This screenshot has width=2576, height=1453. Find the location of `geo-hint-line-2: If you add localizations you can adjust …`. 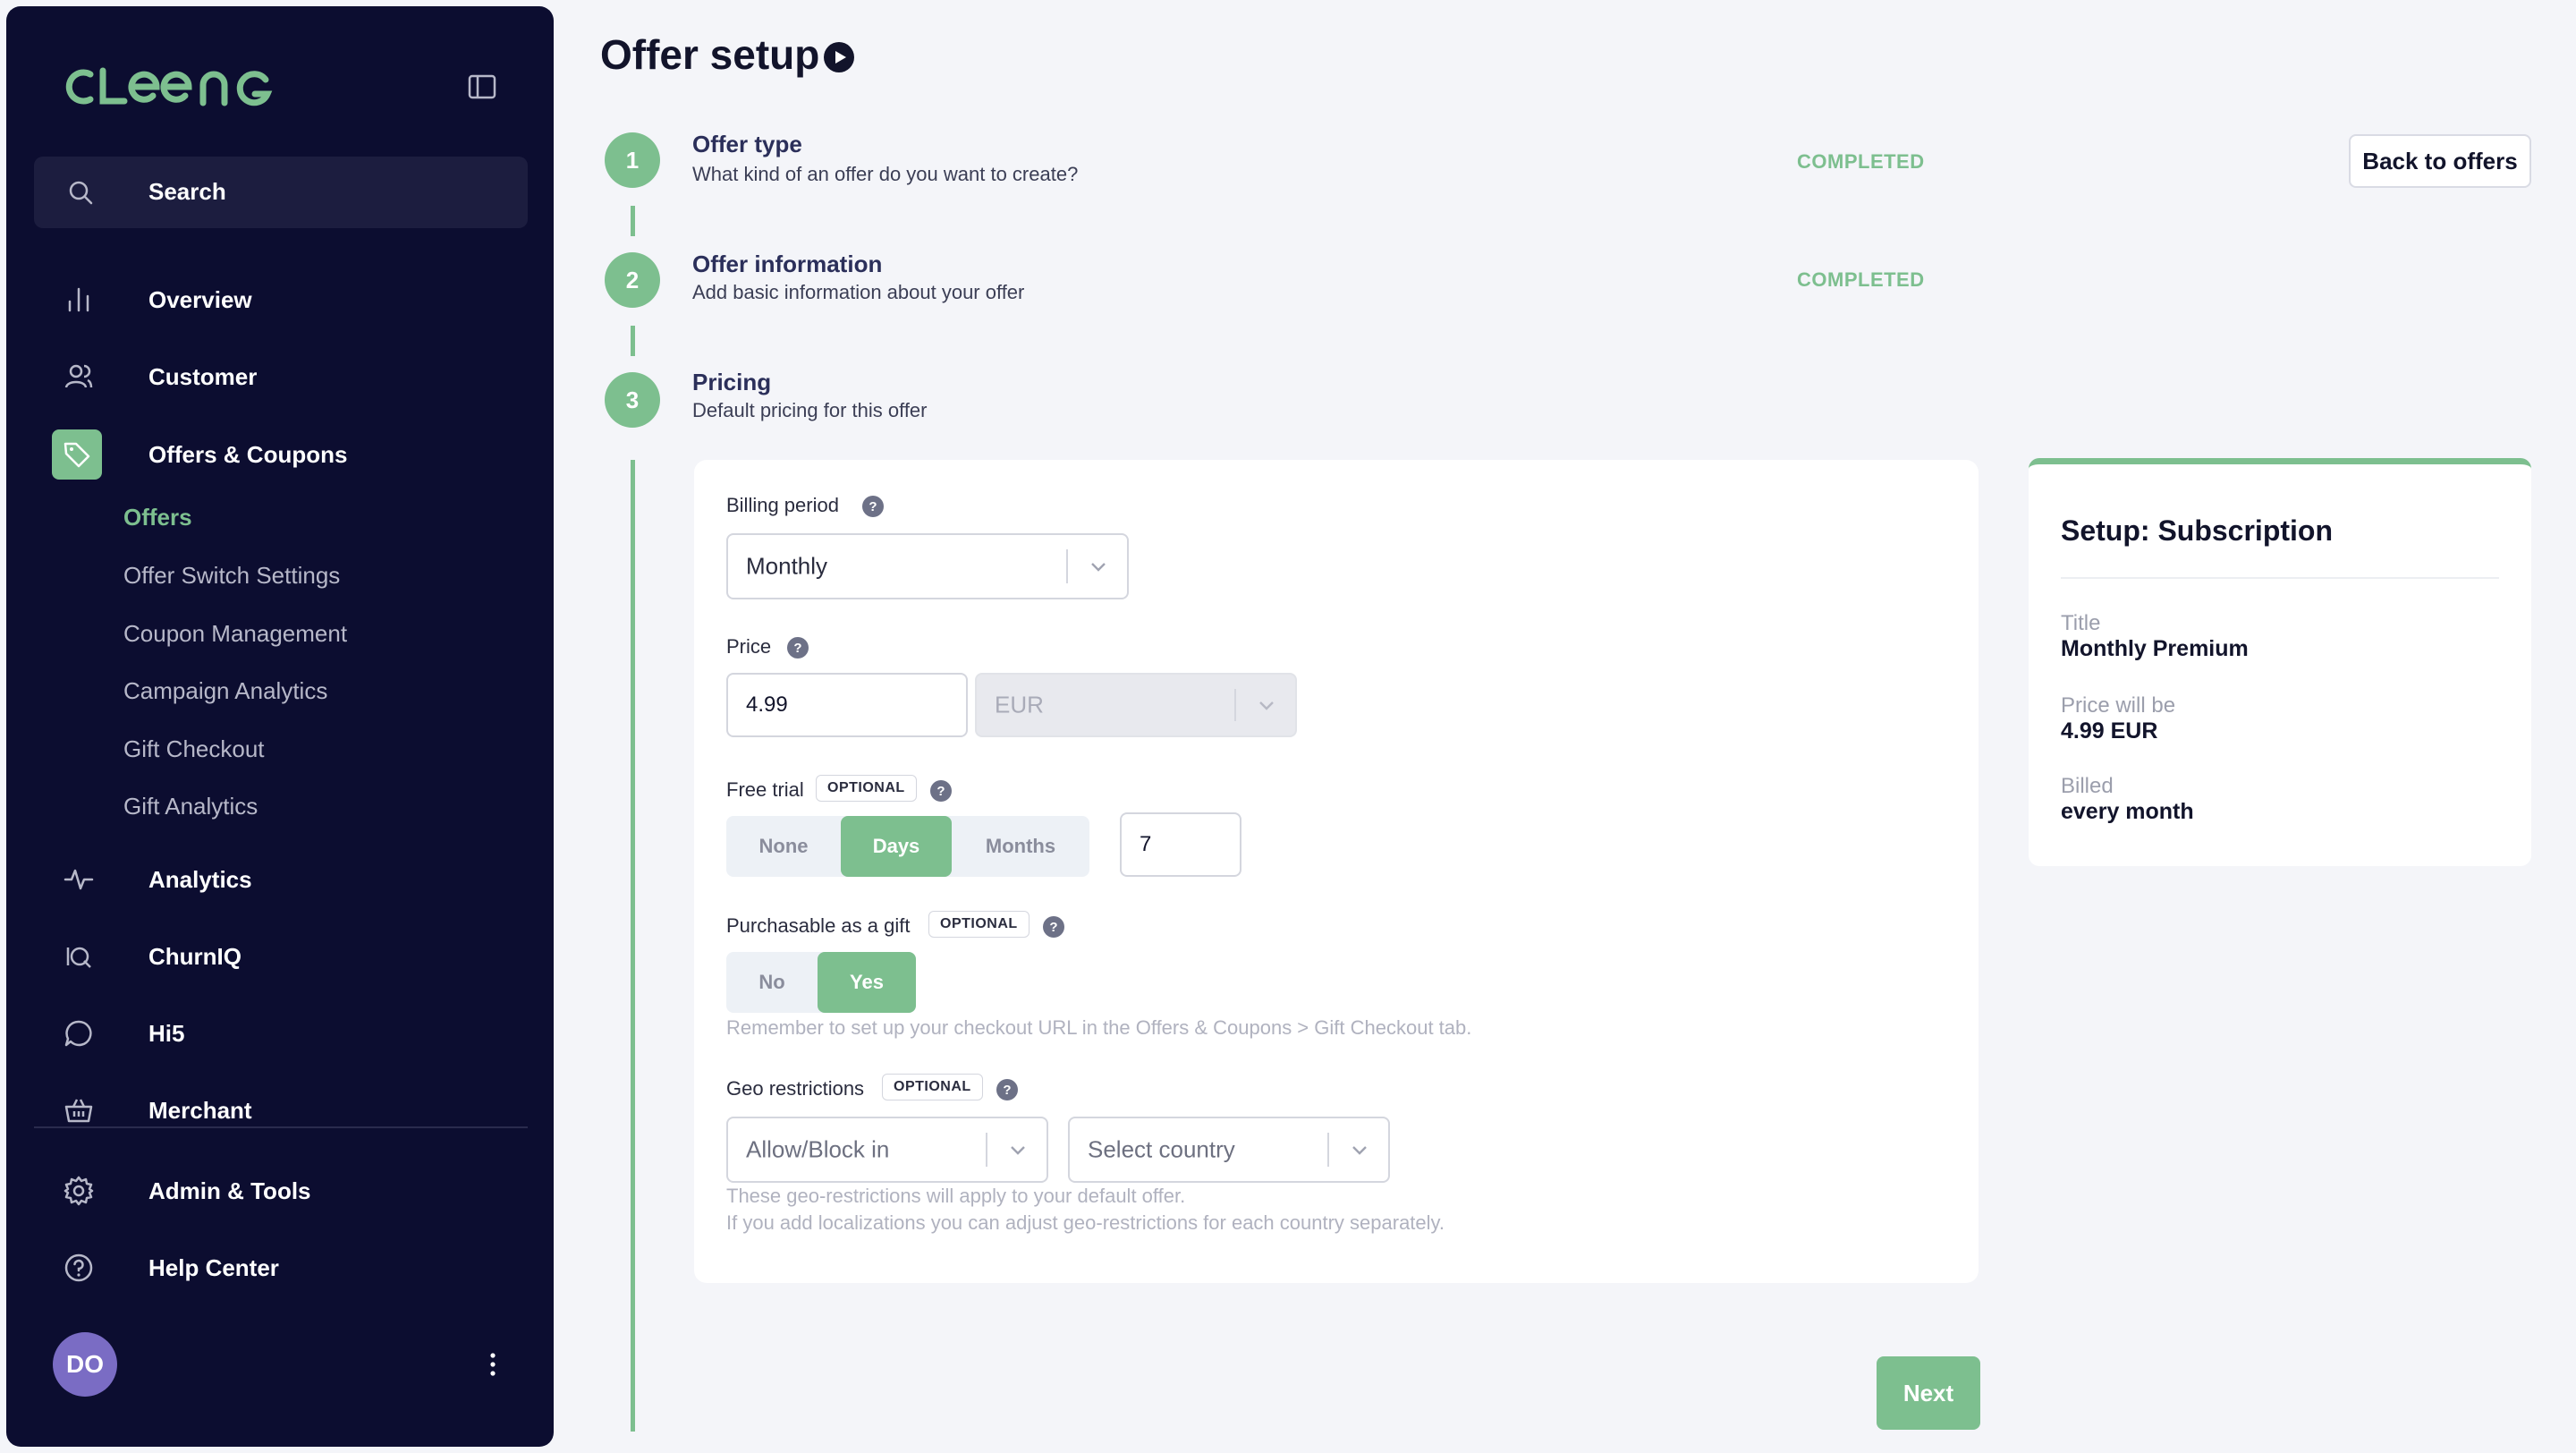

geo-hint-line-2: If you add localizations you can adjust … is located at coordinates (1085, 1222).